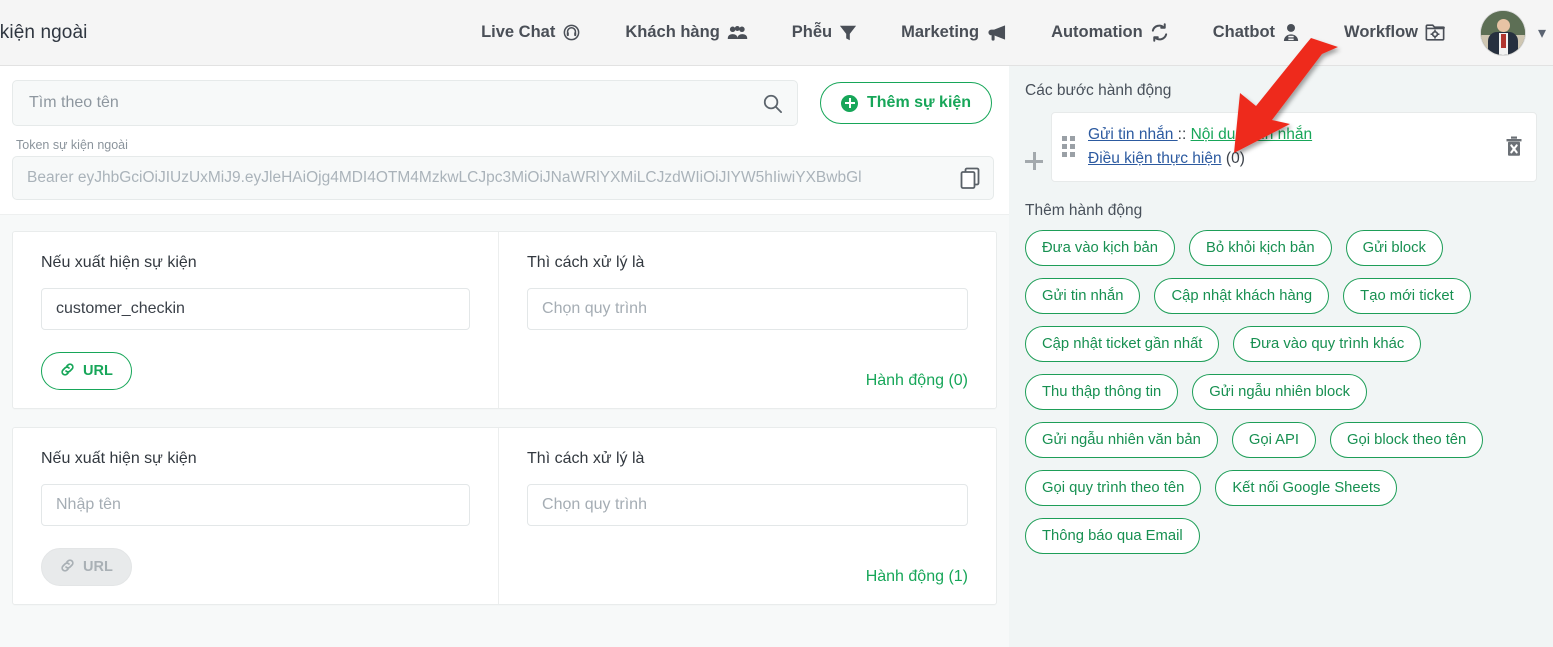 The height and width of the screenshot is (647, 1553). Describe the element at coordinates (119, 262) in the screenshot. I see `event-label: Nếu xuất hiện sự kiện` at that location.